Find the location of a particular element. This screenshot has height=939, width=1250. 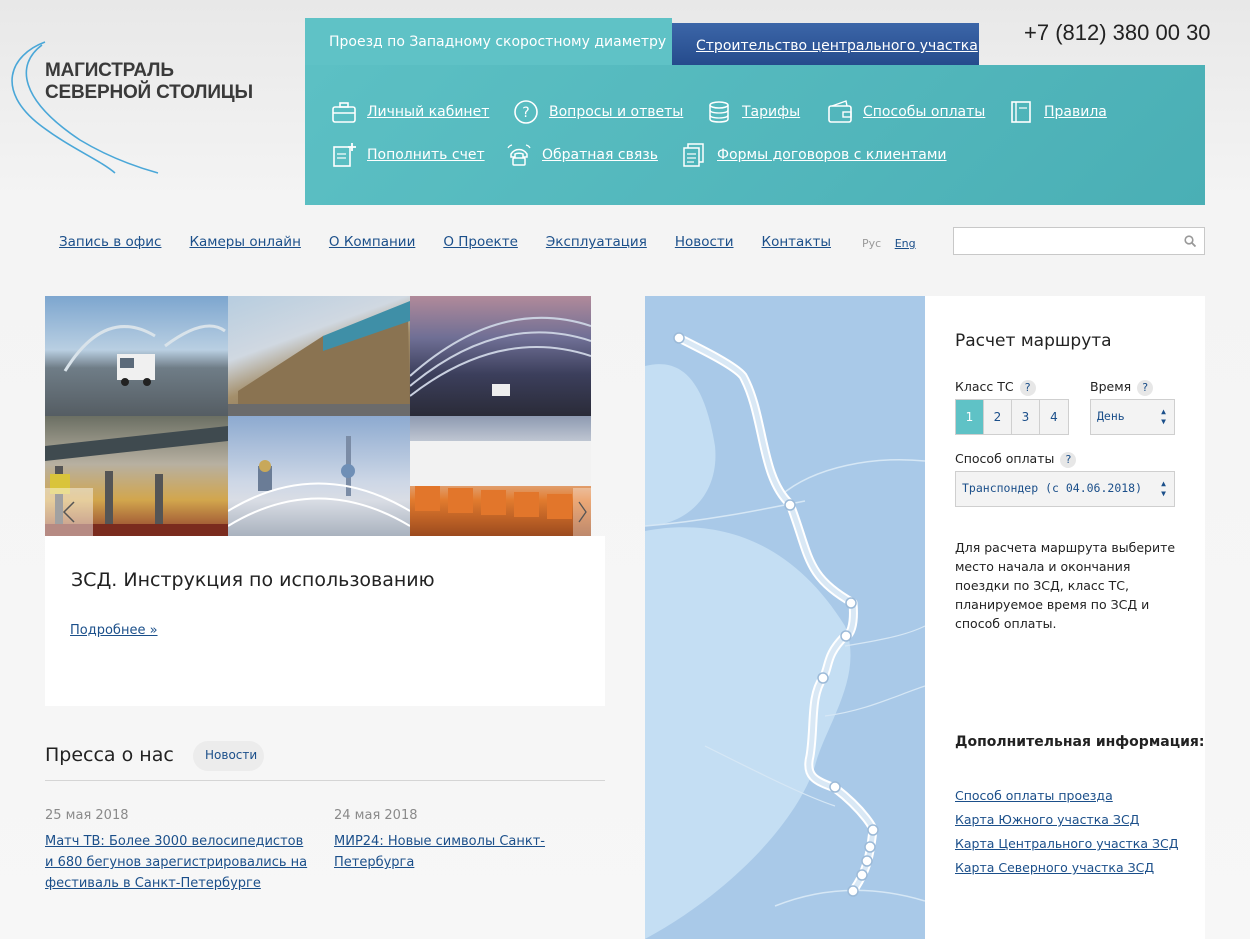

chevron-left-icon is located at coordinates (68, 512).